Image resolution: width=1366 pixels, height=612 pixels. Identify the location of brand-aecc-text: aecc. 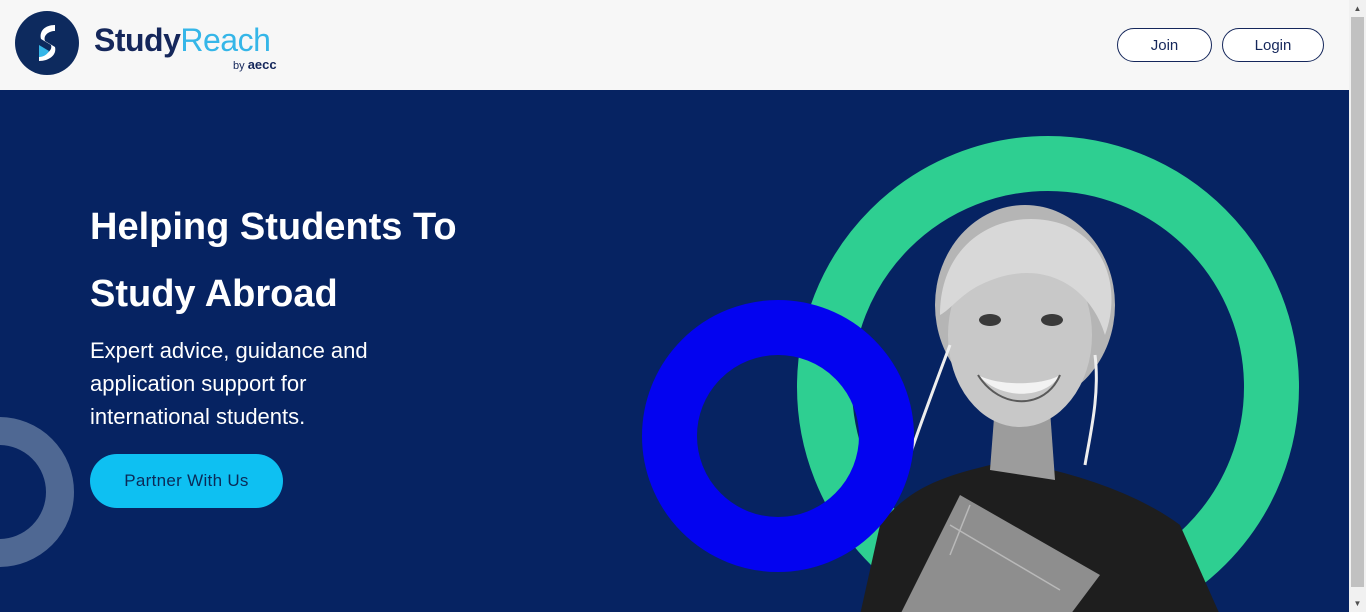
(262, 64).